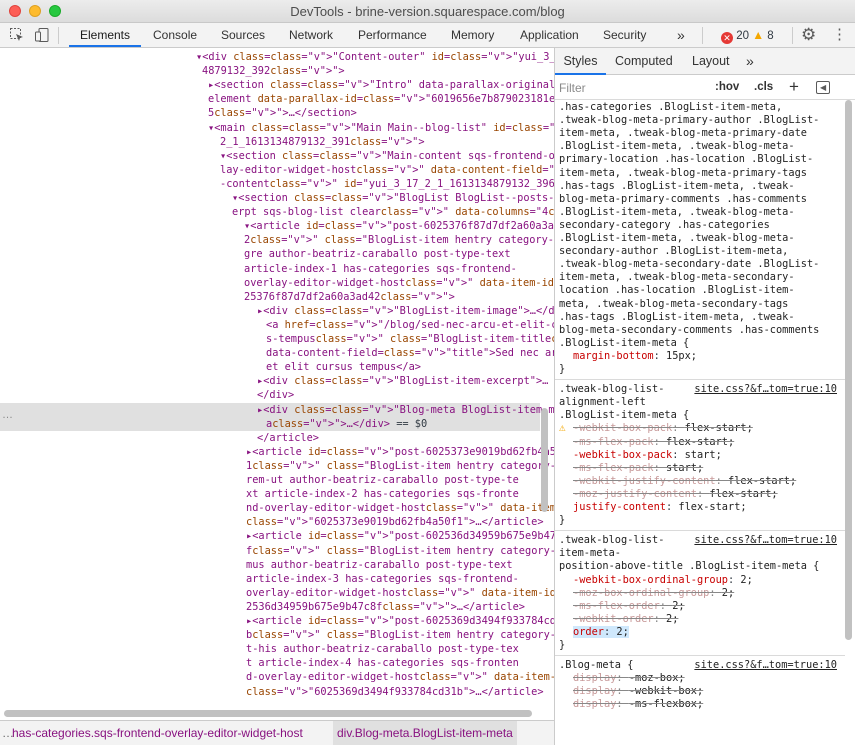  What do you see at coordinates (270, 71) in the screenshot?
I see `dom-node-line: 4879132_392class="v">">` at bounding box center [270, 71].